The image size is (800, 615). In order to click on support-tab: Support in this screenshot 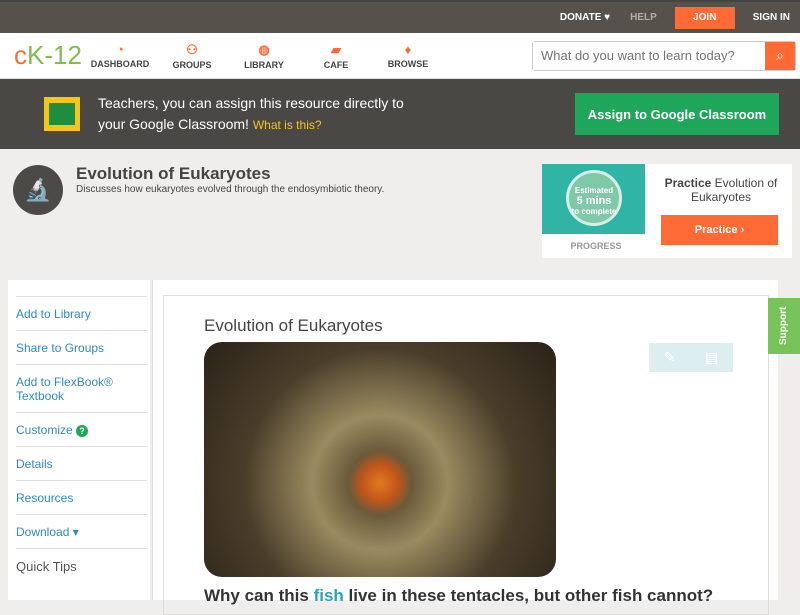, I will do `click(784, 326)`.